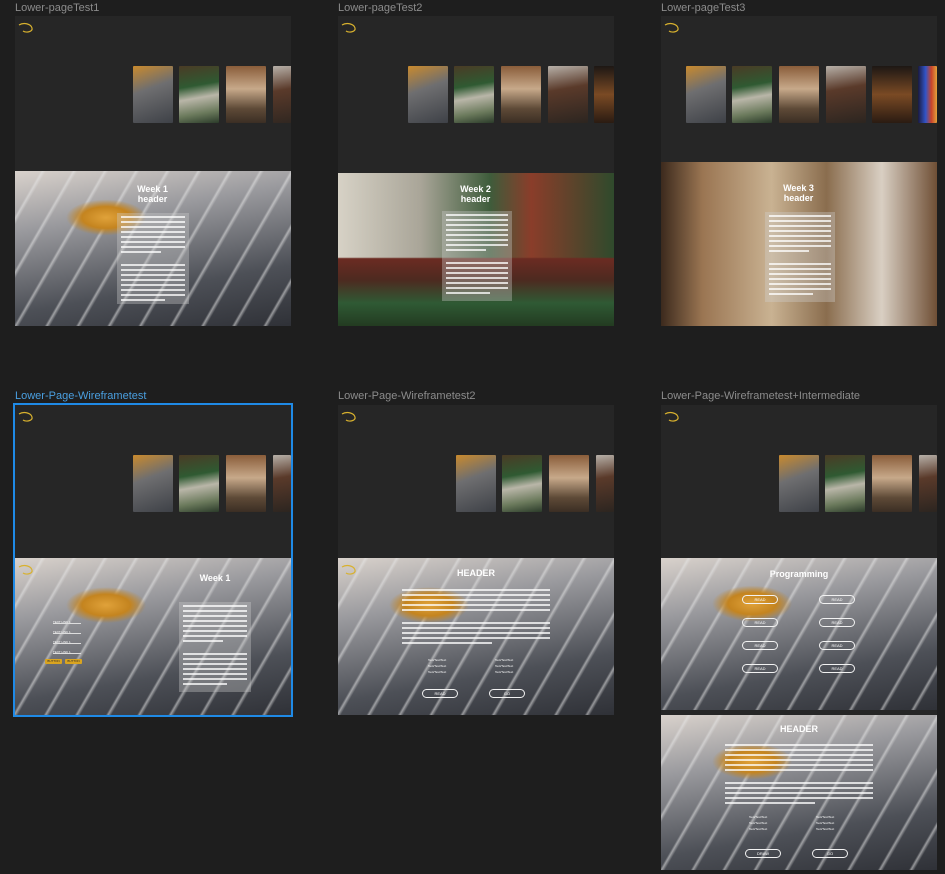 The height and width of the screenshot is (874, 945). What do you see at coordinates (760, 396) in the screenshot?
I see `frame-label-lower-page-wireframetest-intermediate: Lower-Page-Wireframetest+Intermediate` at bounding box center [760, 396].